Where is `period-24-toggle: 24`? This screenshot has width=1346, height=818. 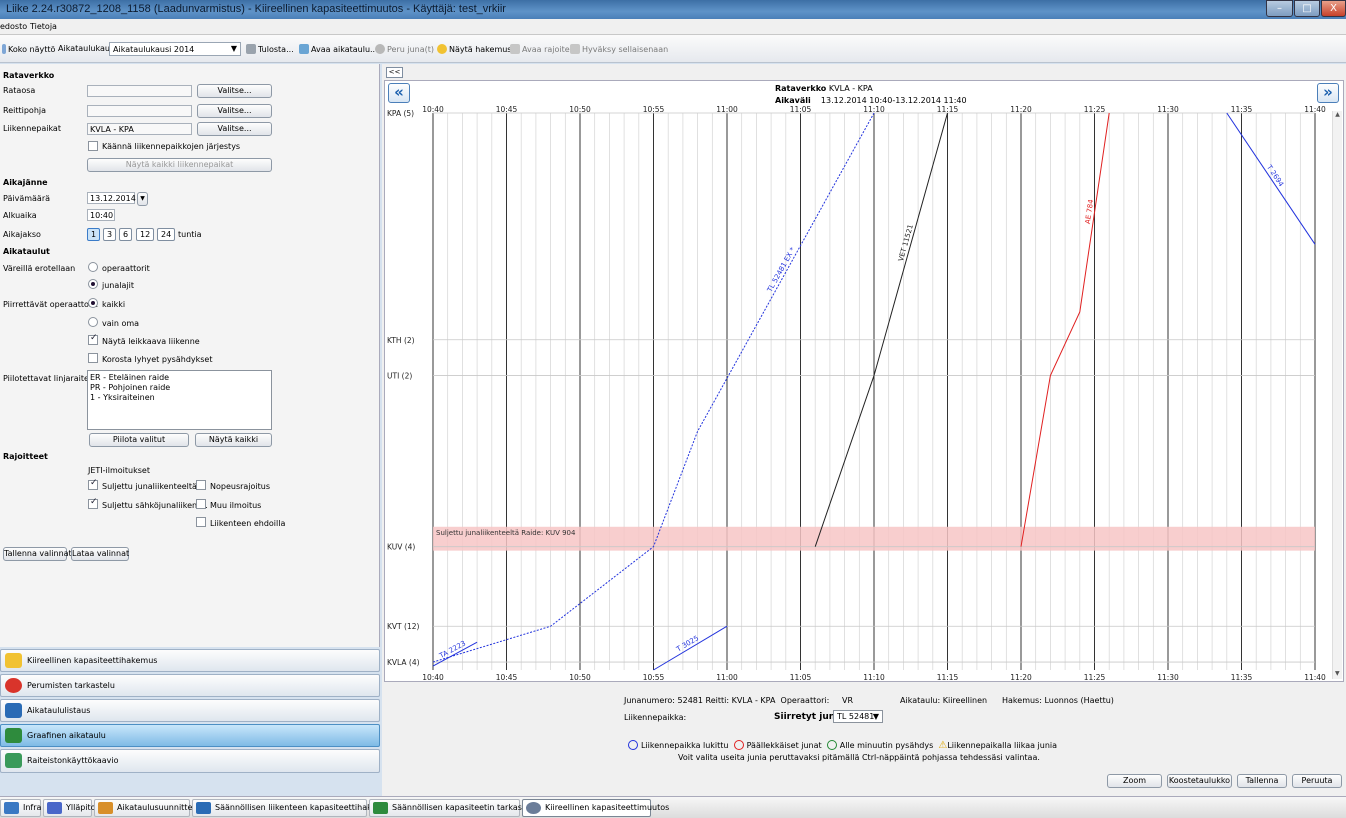
period-24-toggle: 24 is located at coordinates (166, 234).